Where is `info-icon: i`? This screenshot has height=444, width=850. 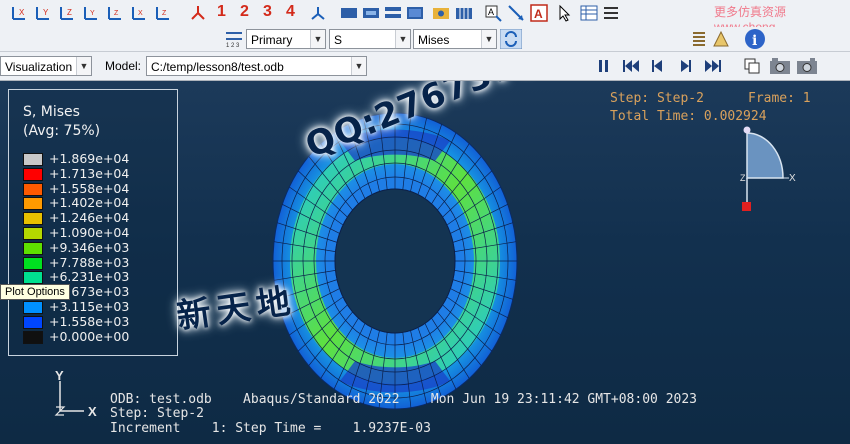
info-icon: i is located at coordinates (755, 39).